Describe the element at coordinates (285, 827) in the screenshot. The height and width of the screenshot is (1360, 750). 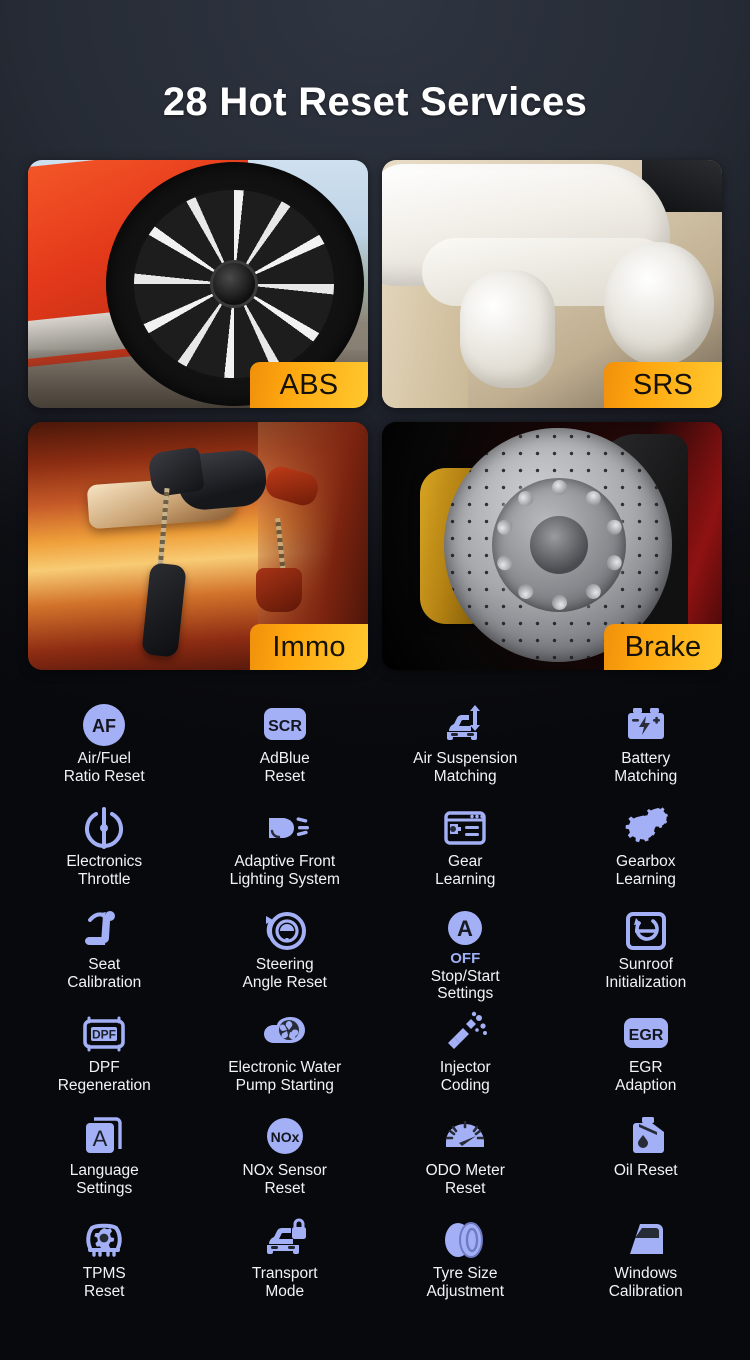
I see `headlight-icon` at that location.